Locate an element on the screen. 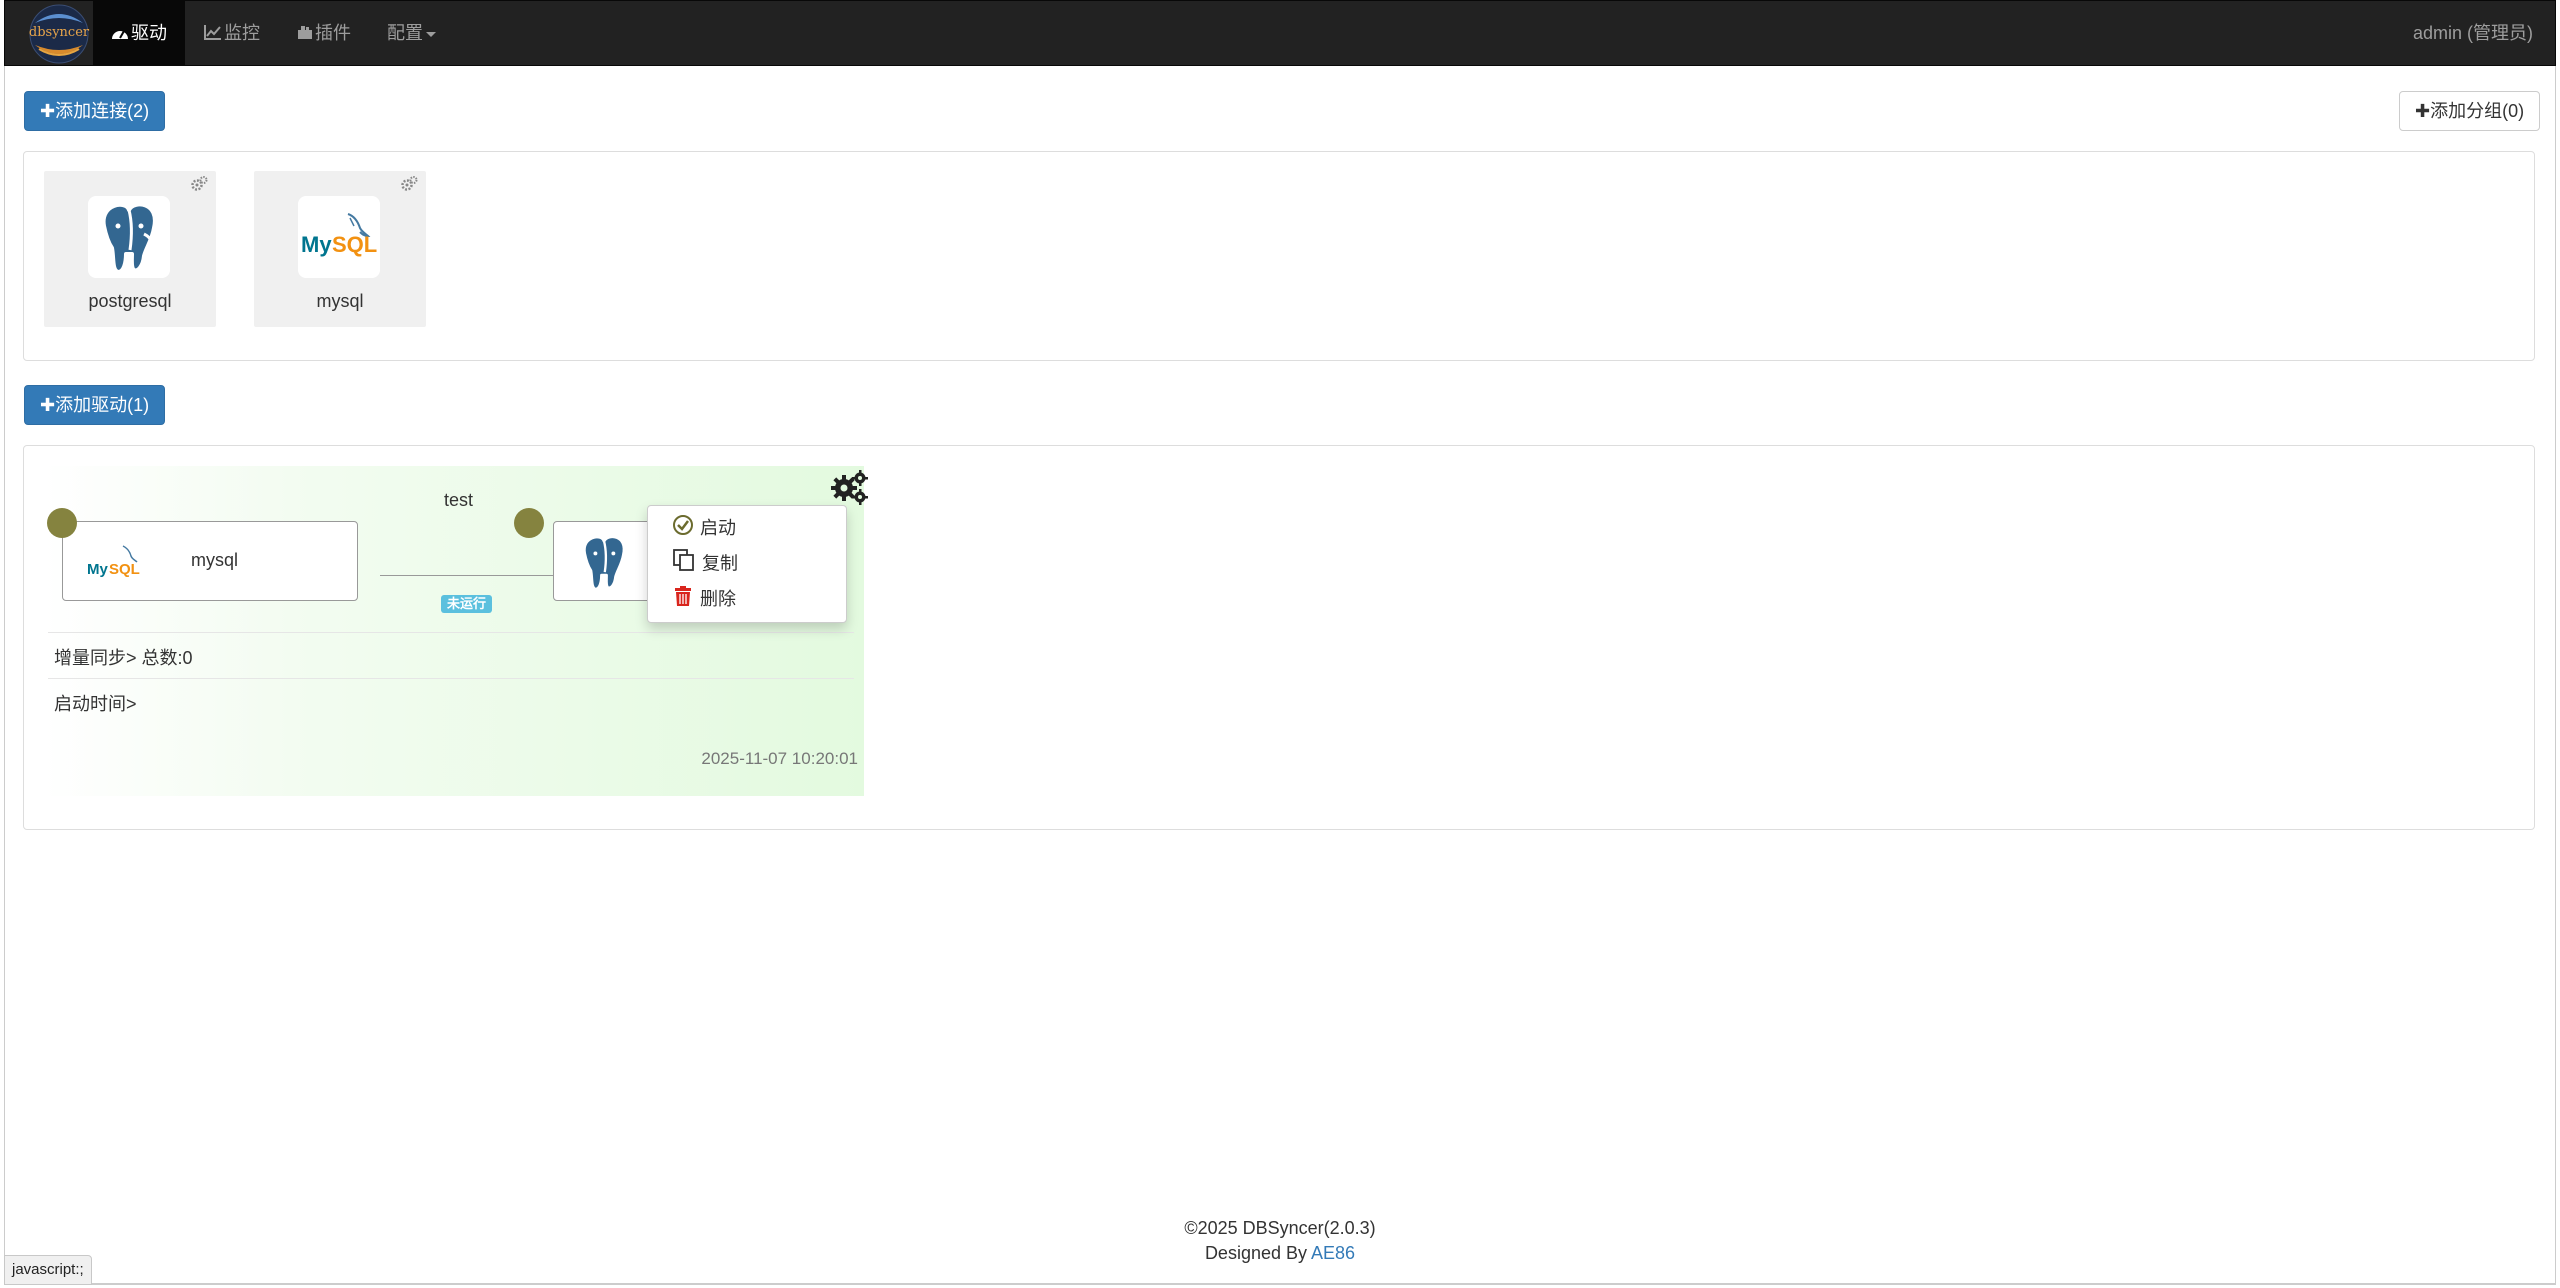  nav-config-dropdown: 配置 is located at coordinates (411, 33).